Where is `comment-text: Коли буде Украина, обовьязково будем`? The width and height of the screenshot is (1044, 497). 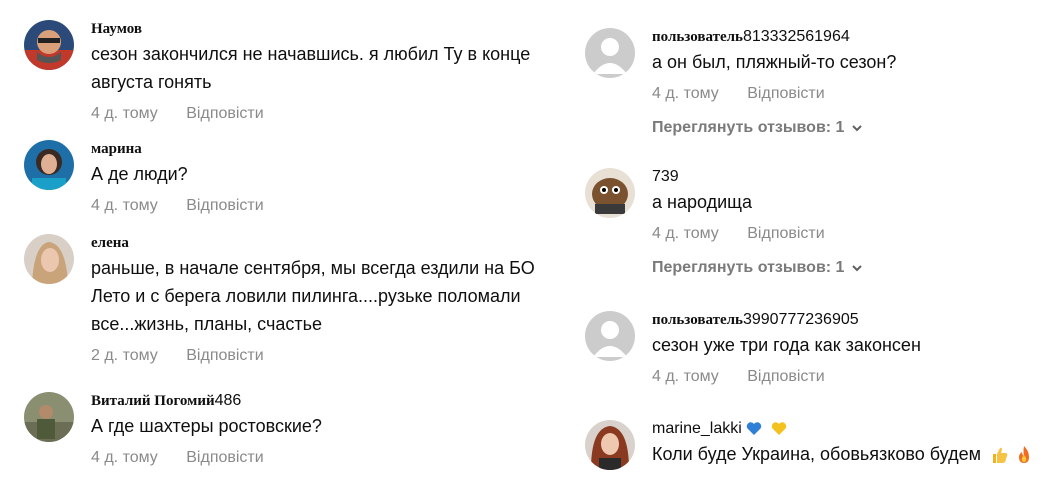 comment-text: Коли буде Украина, обовьязково будем is located at coordinates (847, 454).